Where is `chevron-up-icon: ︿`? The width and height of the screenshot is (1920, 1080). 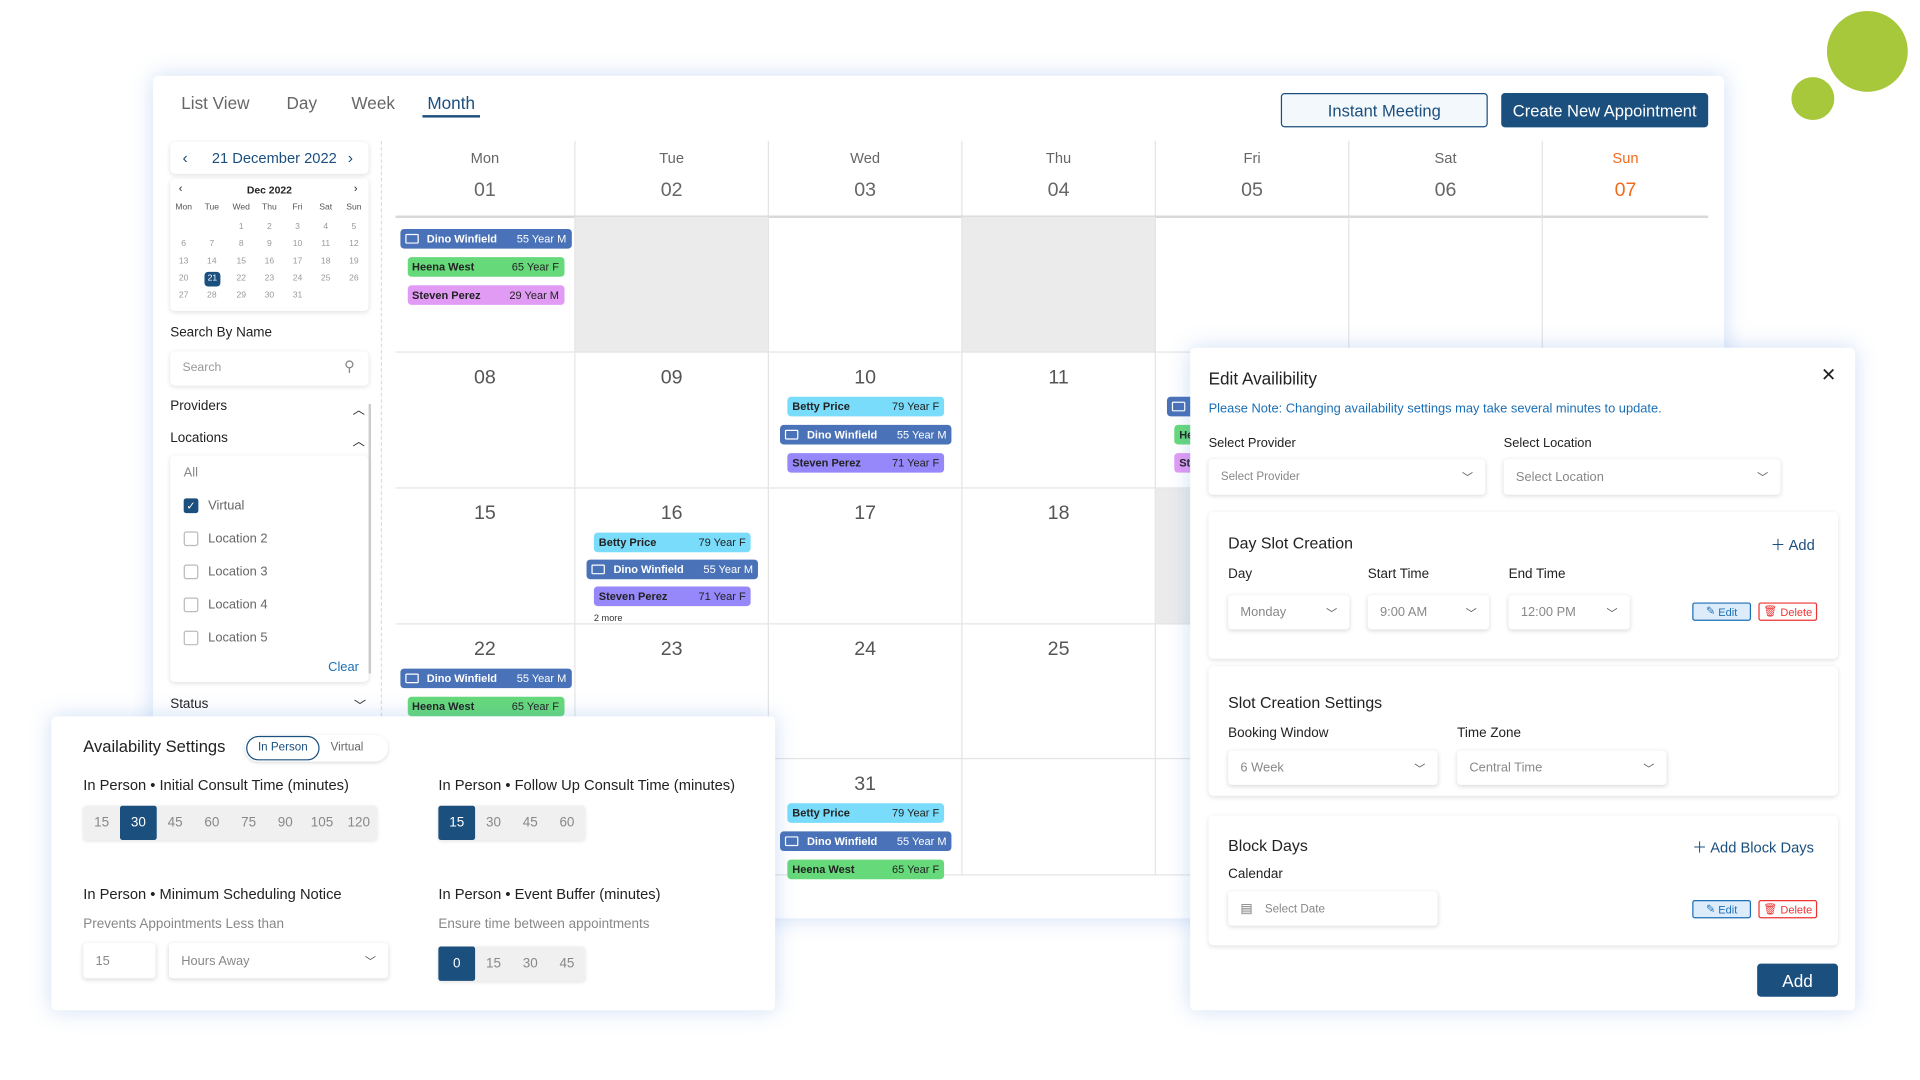
chevron-up-icon: ︿ is located at coordinates (359, 408).